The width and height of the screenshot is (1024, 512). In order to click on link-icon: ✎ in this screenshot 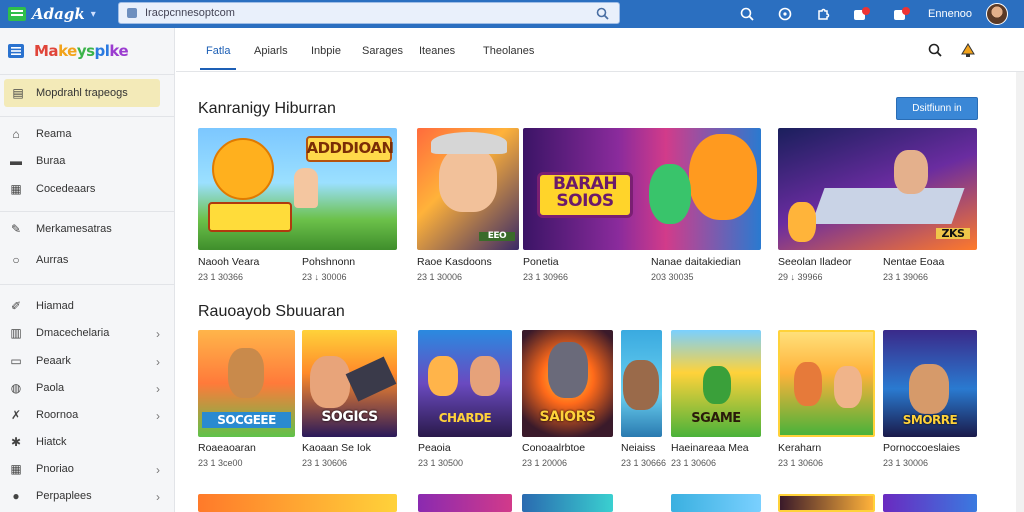, I will do `click(16, 229)`.